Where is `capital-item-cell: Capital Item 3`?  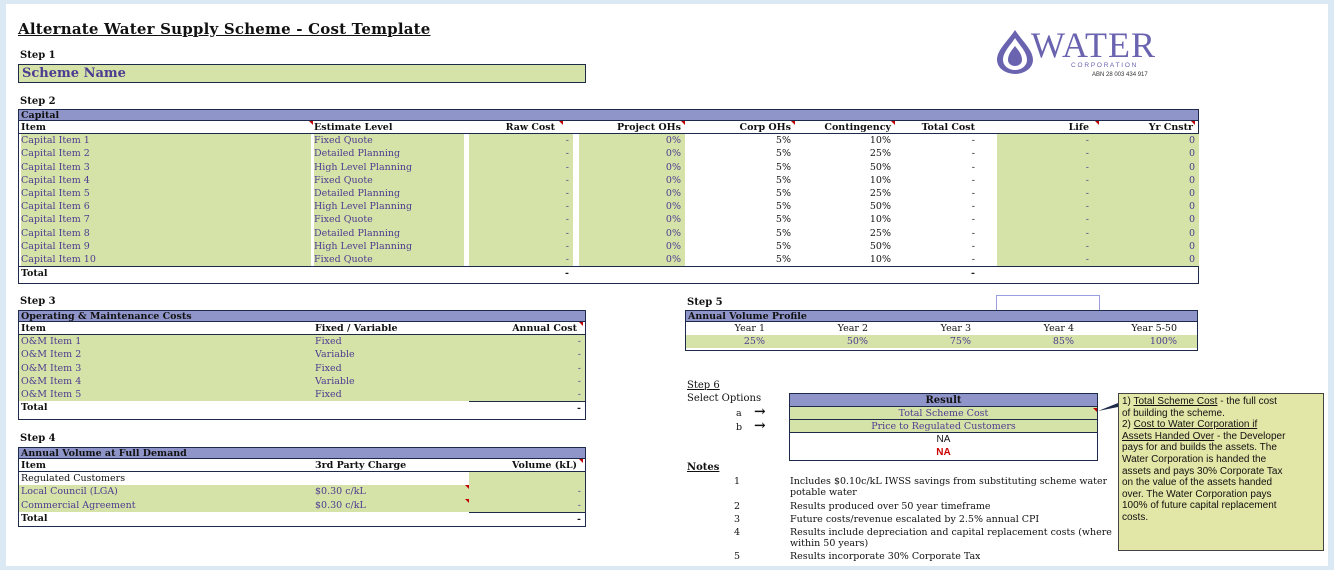
capital-item-cell: Capital Item 3 is located at coordinates (166, 167).